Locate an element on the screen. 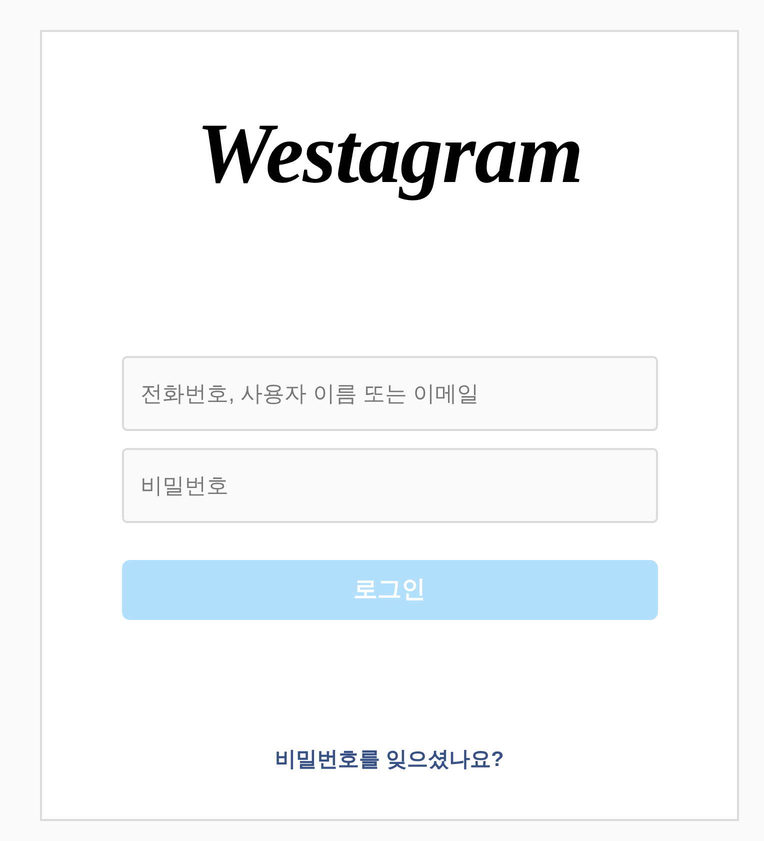 The height and width of the screenshot is (841, 764). password-field: 비밀번호 is located at coordinates (390, 485).